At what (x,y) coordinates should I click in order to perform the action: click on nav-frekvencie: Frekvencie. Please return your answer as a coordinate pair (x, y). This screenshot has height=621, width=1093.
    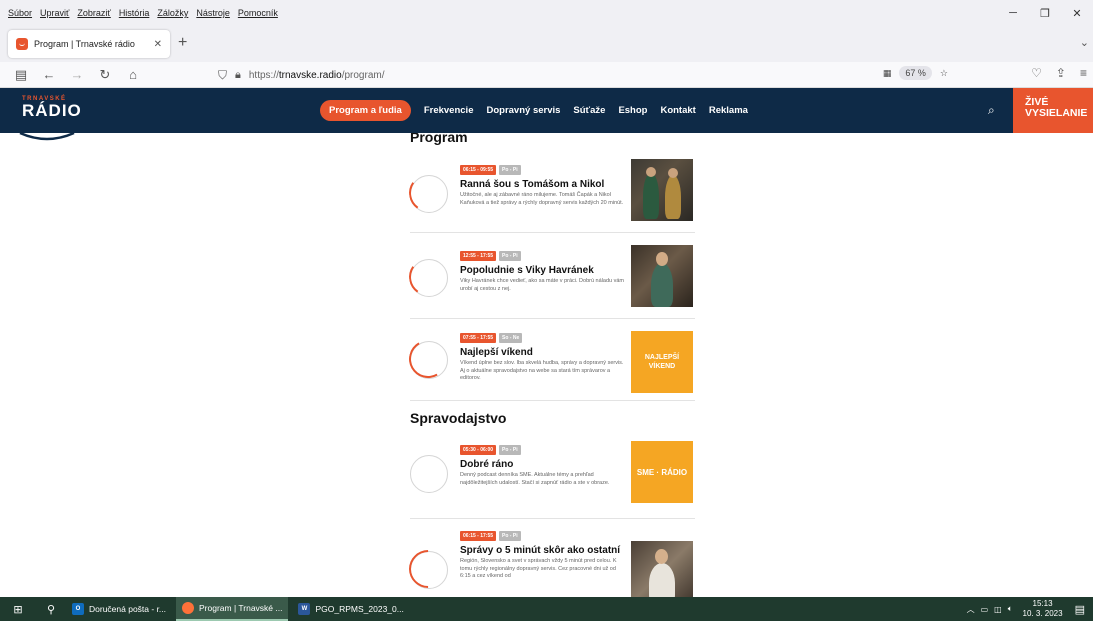
    Looking at the image, I should click on (449, 110).